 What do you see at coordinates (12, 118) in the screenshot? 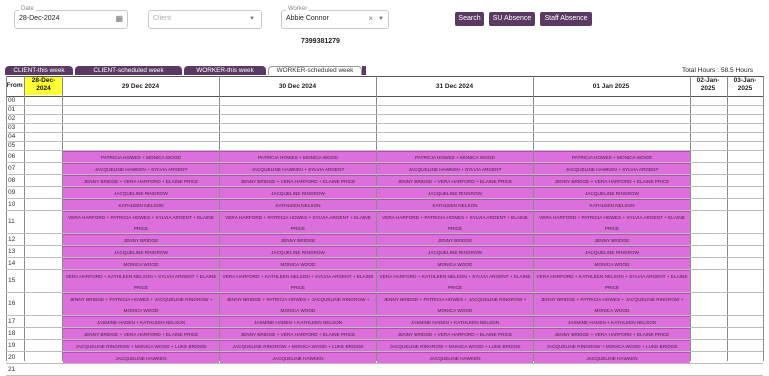
I see `hour-label: 02` at bounding box center [12, 118].